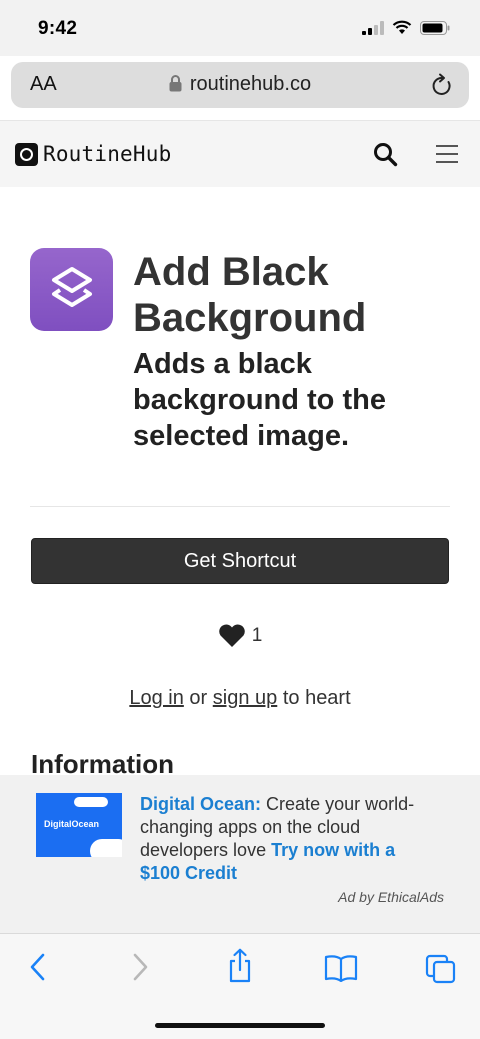  What do you see at coordinates (240, 968) in the screenshot?
I see `share-icon` at bounding box center [240, 968].